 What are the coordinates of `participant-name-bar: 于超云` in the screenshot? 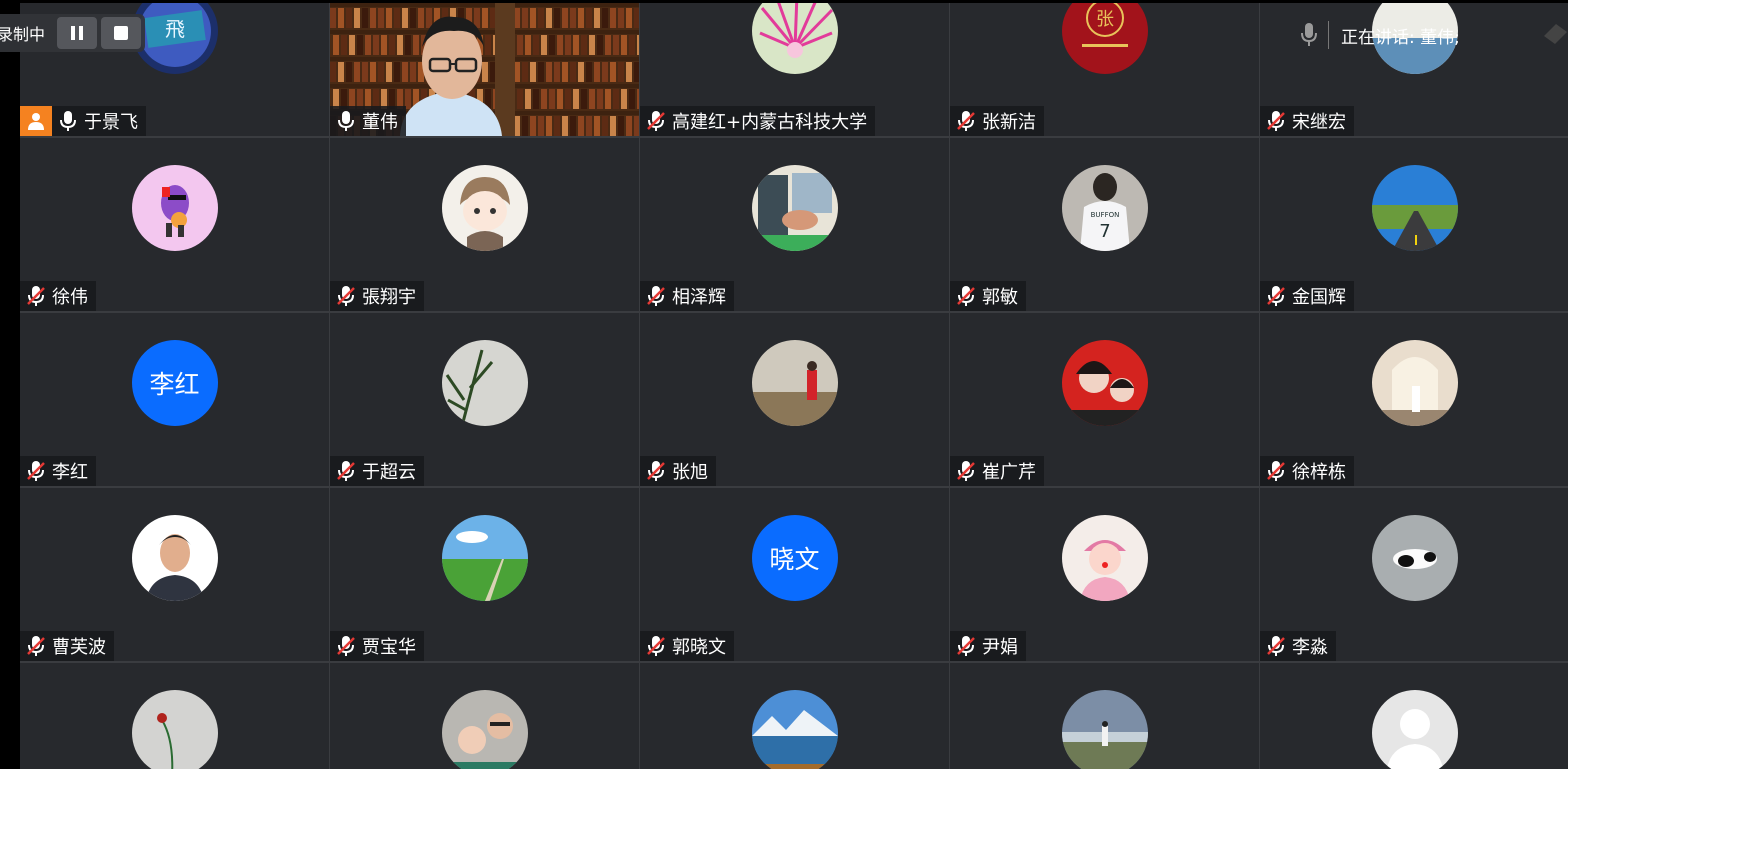 It's located at (377, 471).